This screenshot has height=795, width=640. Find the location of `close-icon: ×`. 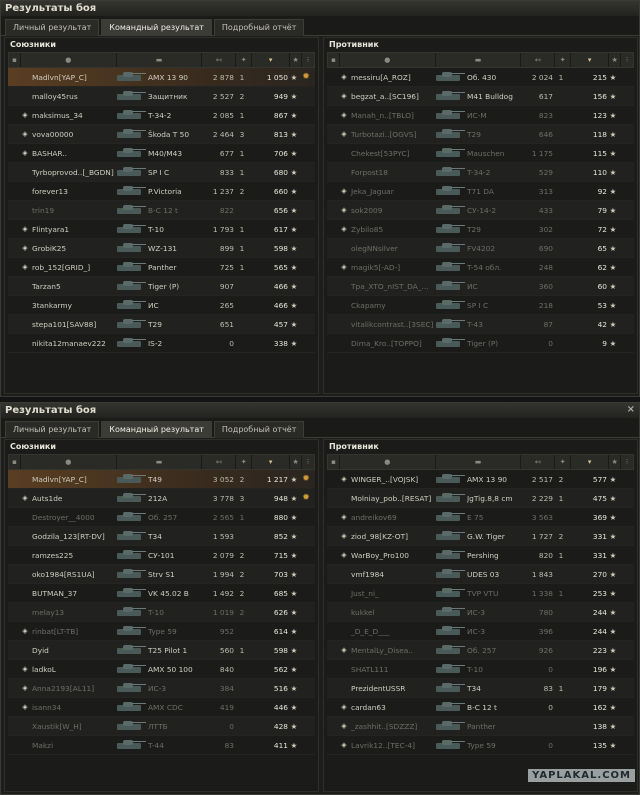

close-icon: × is located at coordinates (631, 409).